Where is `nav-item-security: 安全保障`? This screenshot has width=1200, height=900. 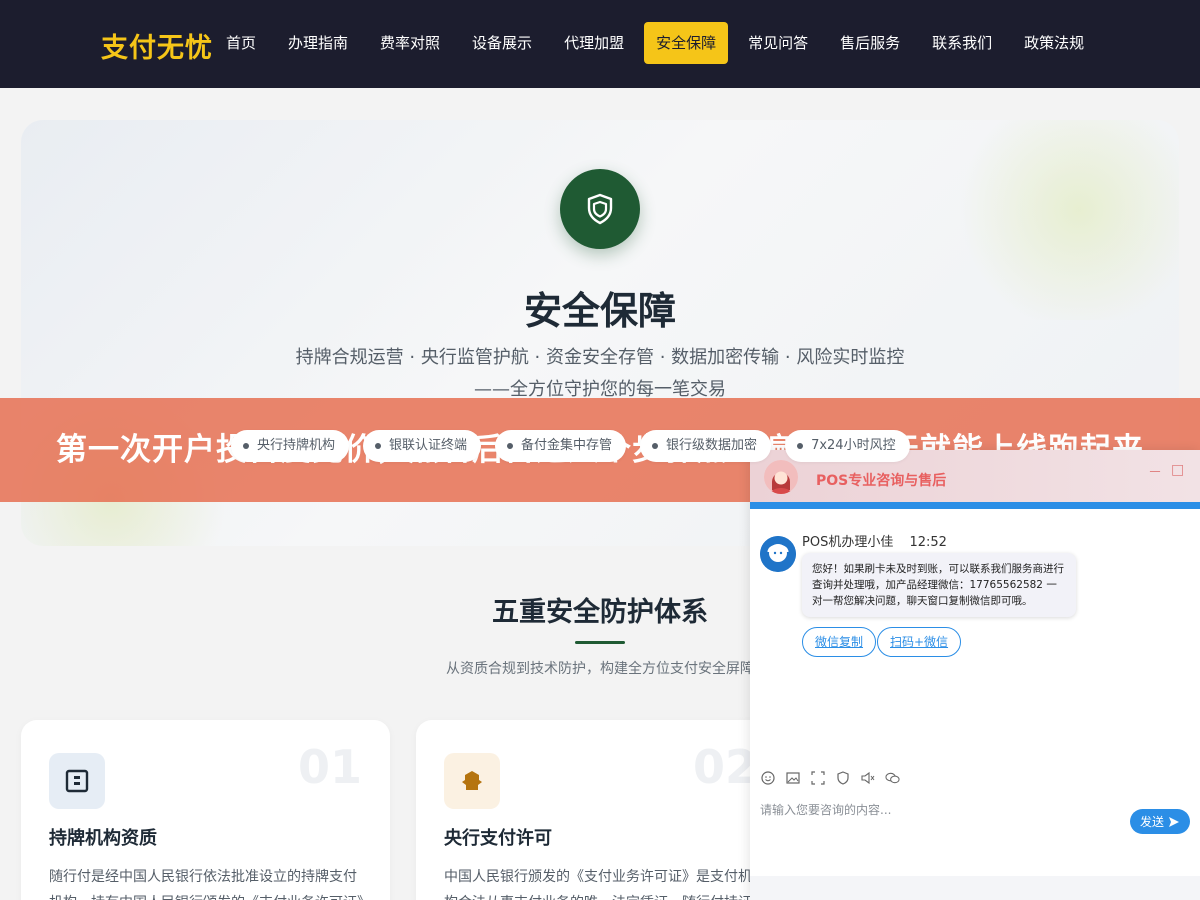 nav-item-security: 安全保障 is located at coordinates (686, 43).